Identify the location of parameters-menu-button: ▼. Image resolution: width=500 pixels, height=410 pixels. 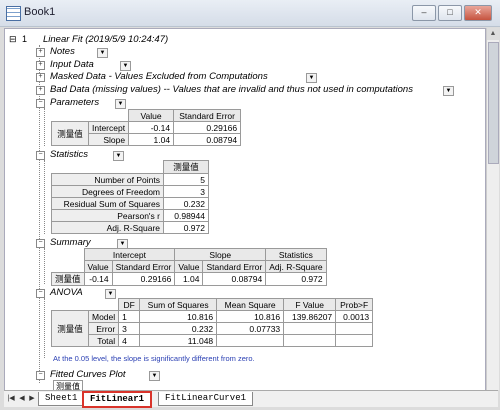
(120, 104).